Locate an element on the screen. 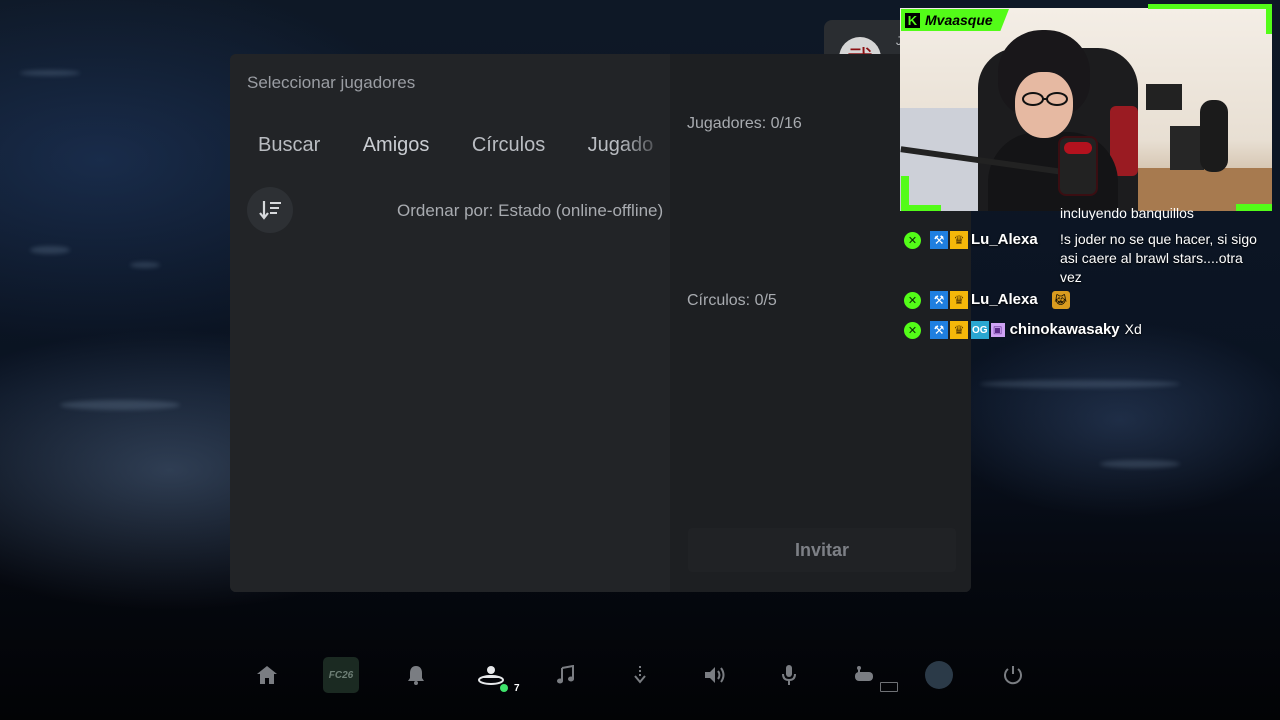 Image resolution: width=1280 pixels, height=720 pixels. control-center-dock: FC26 7 is located at coordinates (640, 675).